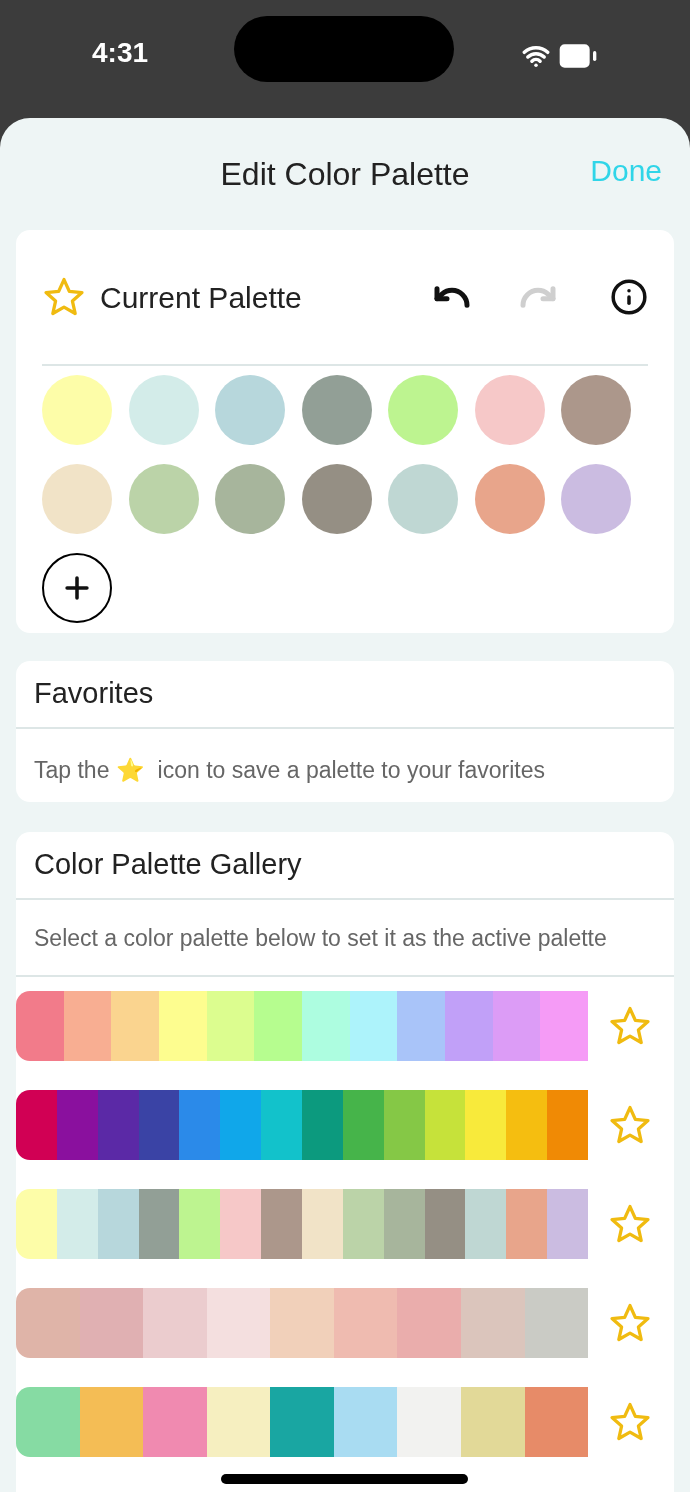  Describe the element at coordinates (626, 170) in the screenshot. I see `done-button: Done` at that location.